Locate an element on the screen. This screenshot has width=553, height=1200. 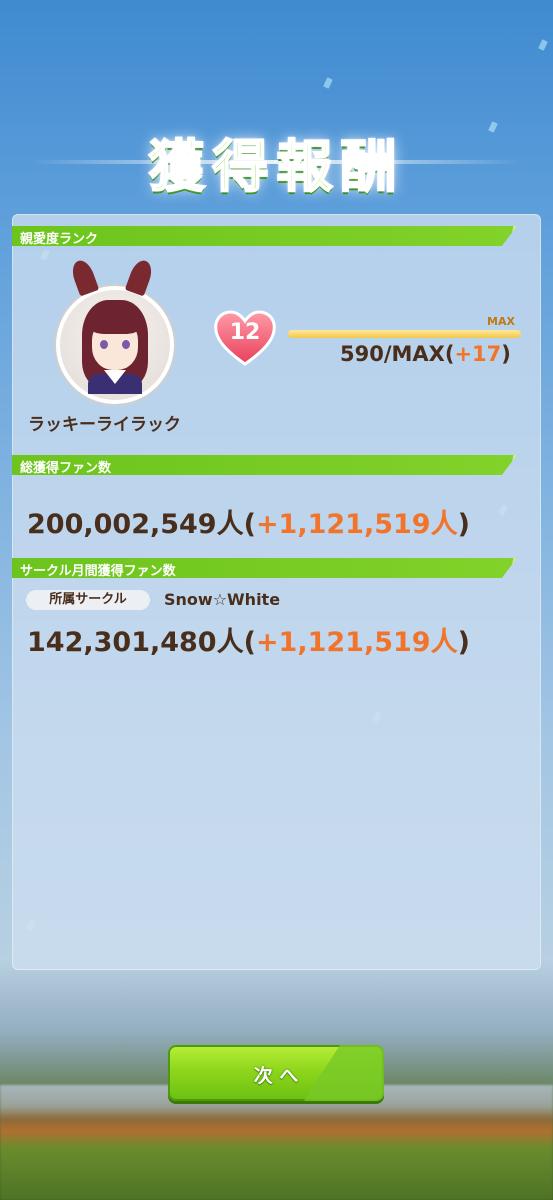
circle-fans-value: 142,301,480人(+1,121,519人) is located at coordinates (248, 639).